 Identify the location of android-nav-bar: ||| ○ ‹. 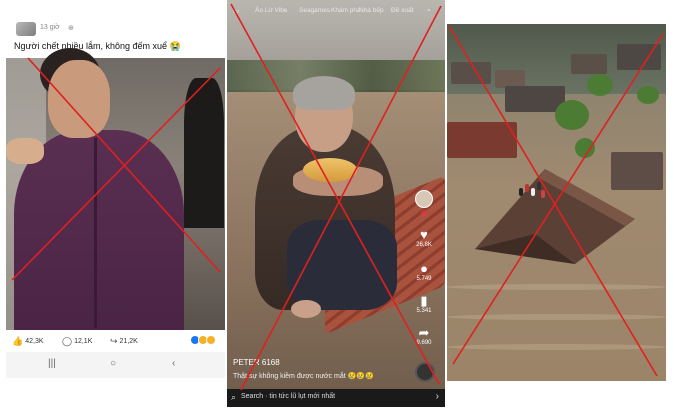
(115, 365).